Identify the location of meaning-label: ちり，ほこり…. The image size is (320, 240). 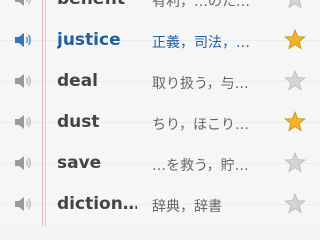
(201, 125).